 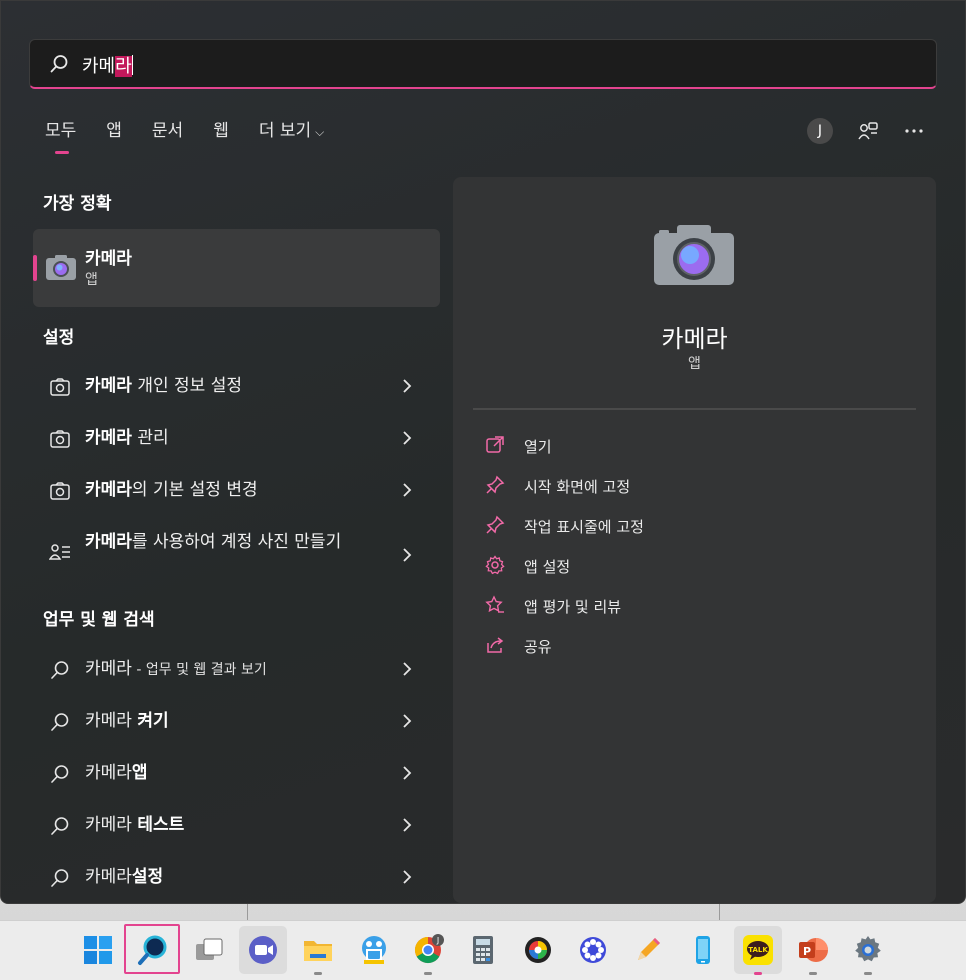 What do you see at coordinates (685, 606) in the screenshot?
I see `action-rate-review: 앱 평가 및 리뷰` at bounding box center [685, 606].